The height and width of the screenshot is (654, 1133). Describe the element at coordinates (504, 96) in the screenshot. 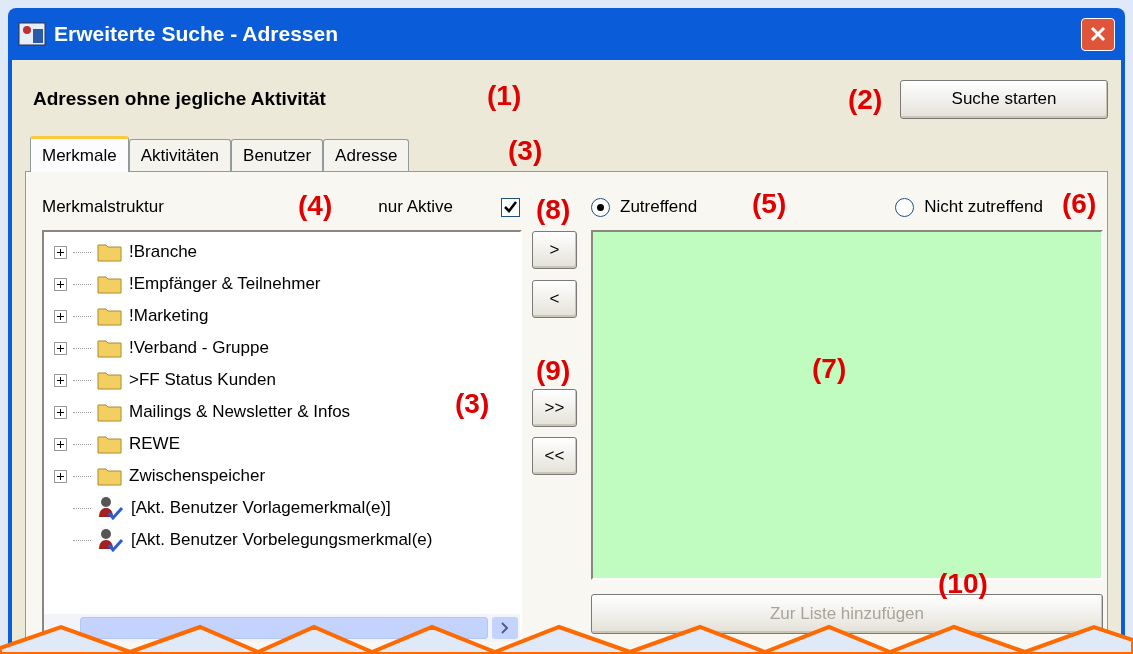

I see `annotation-number: (1)` at that location.